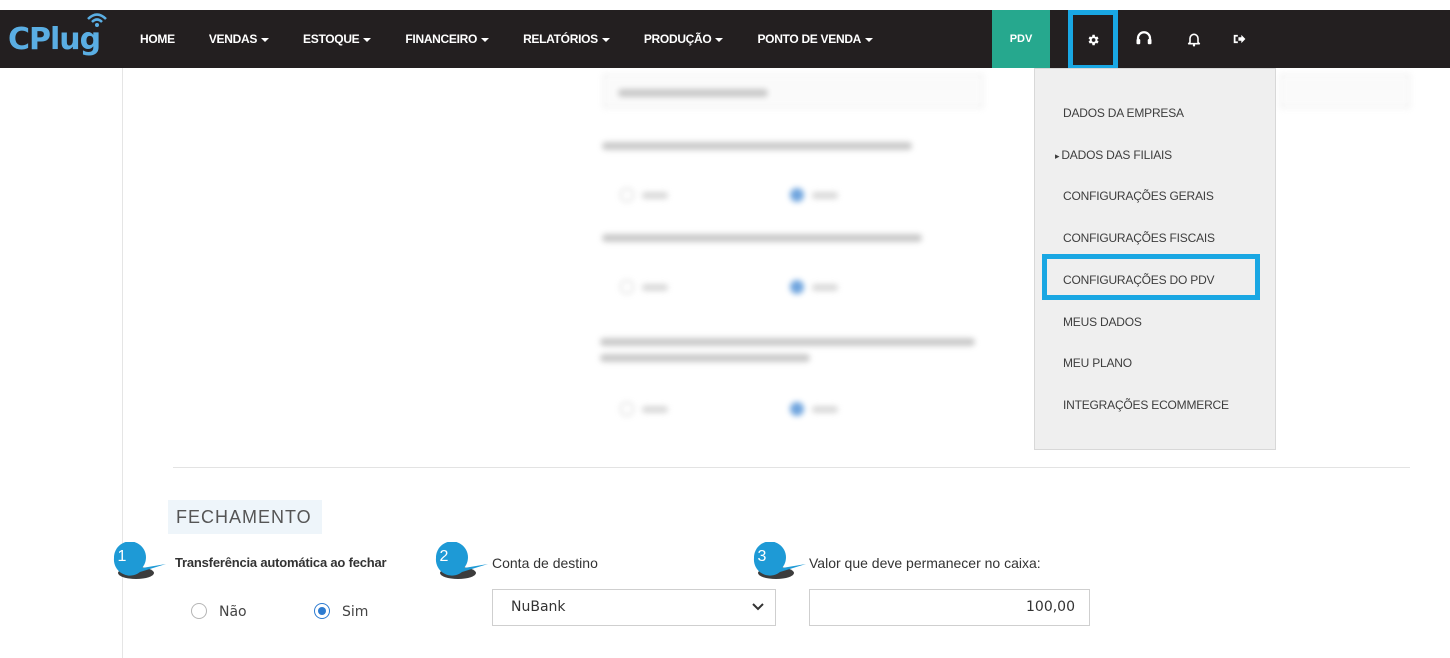 Image resolution: width=1450 pixels, height=658 pixels. I want to click on support-icon, so click(1144, 38).